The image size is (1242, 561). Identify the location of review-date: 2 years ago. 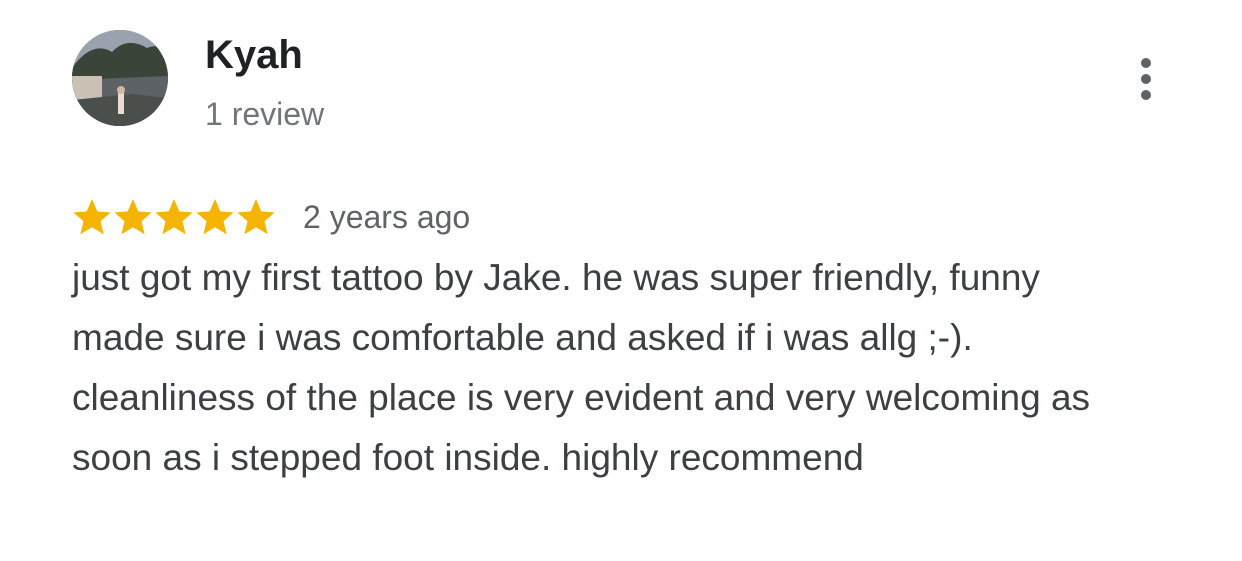
(387, 217).